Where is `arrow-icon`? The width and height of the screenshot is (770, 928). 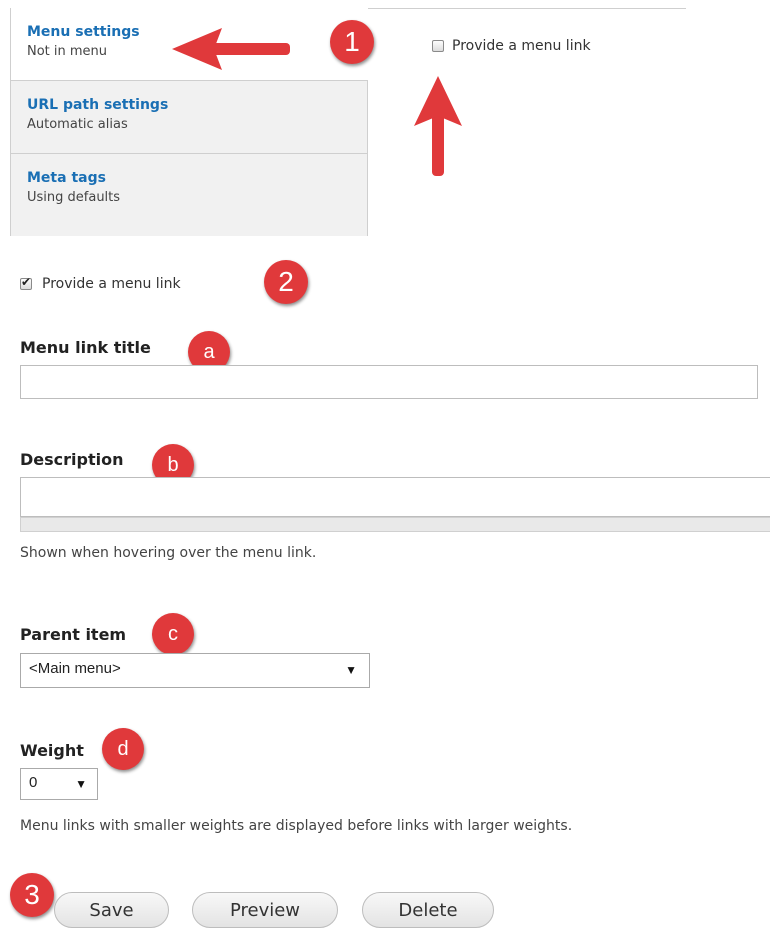
arrow-icon is located at coordinates (231, 49).